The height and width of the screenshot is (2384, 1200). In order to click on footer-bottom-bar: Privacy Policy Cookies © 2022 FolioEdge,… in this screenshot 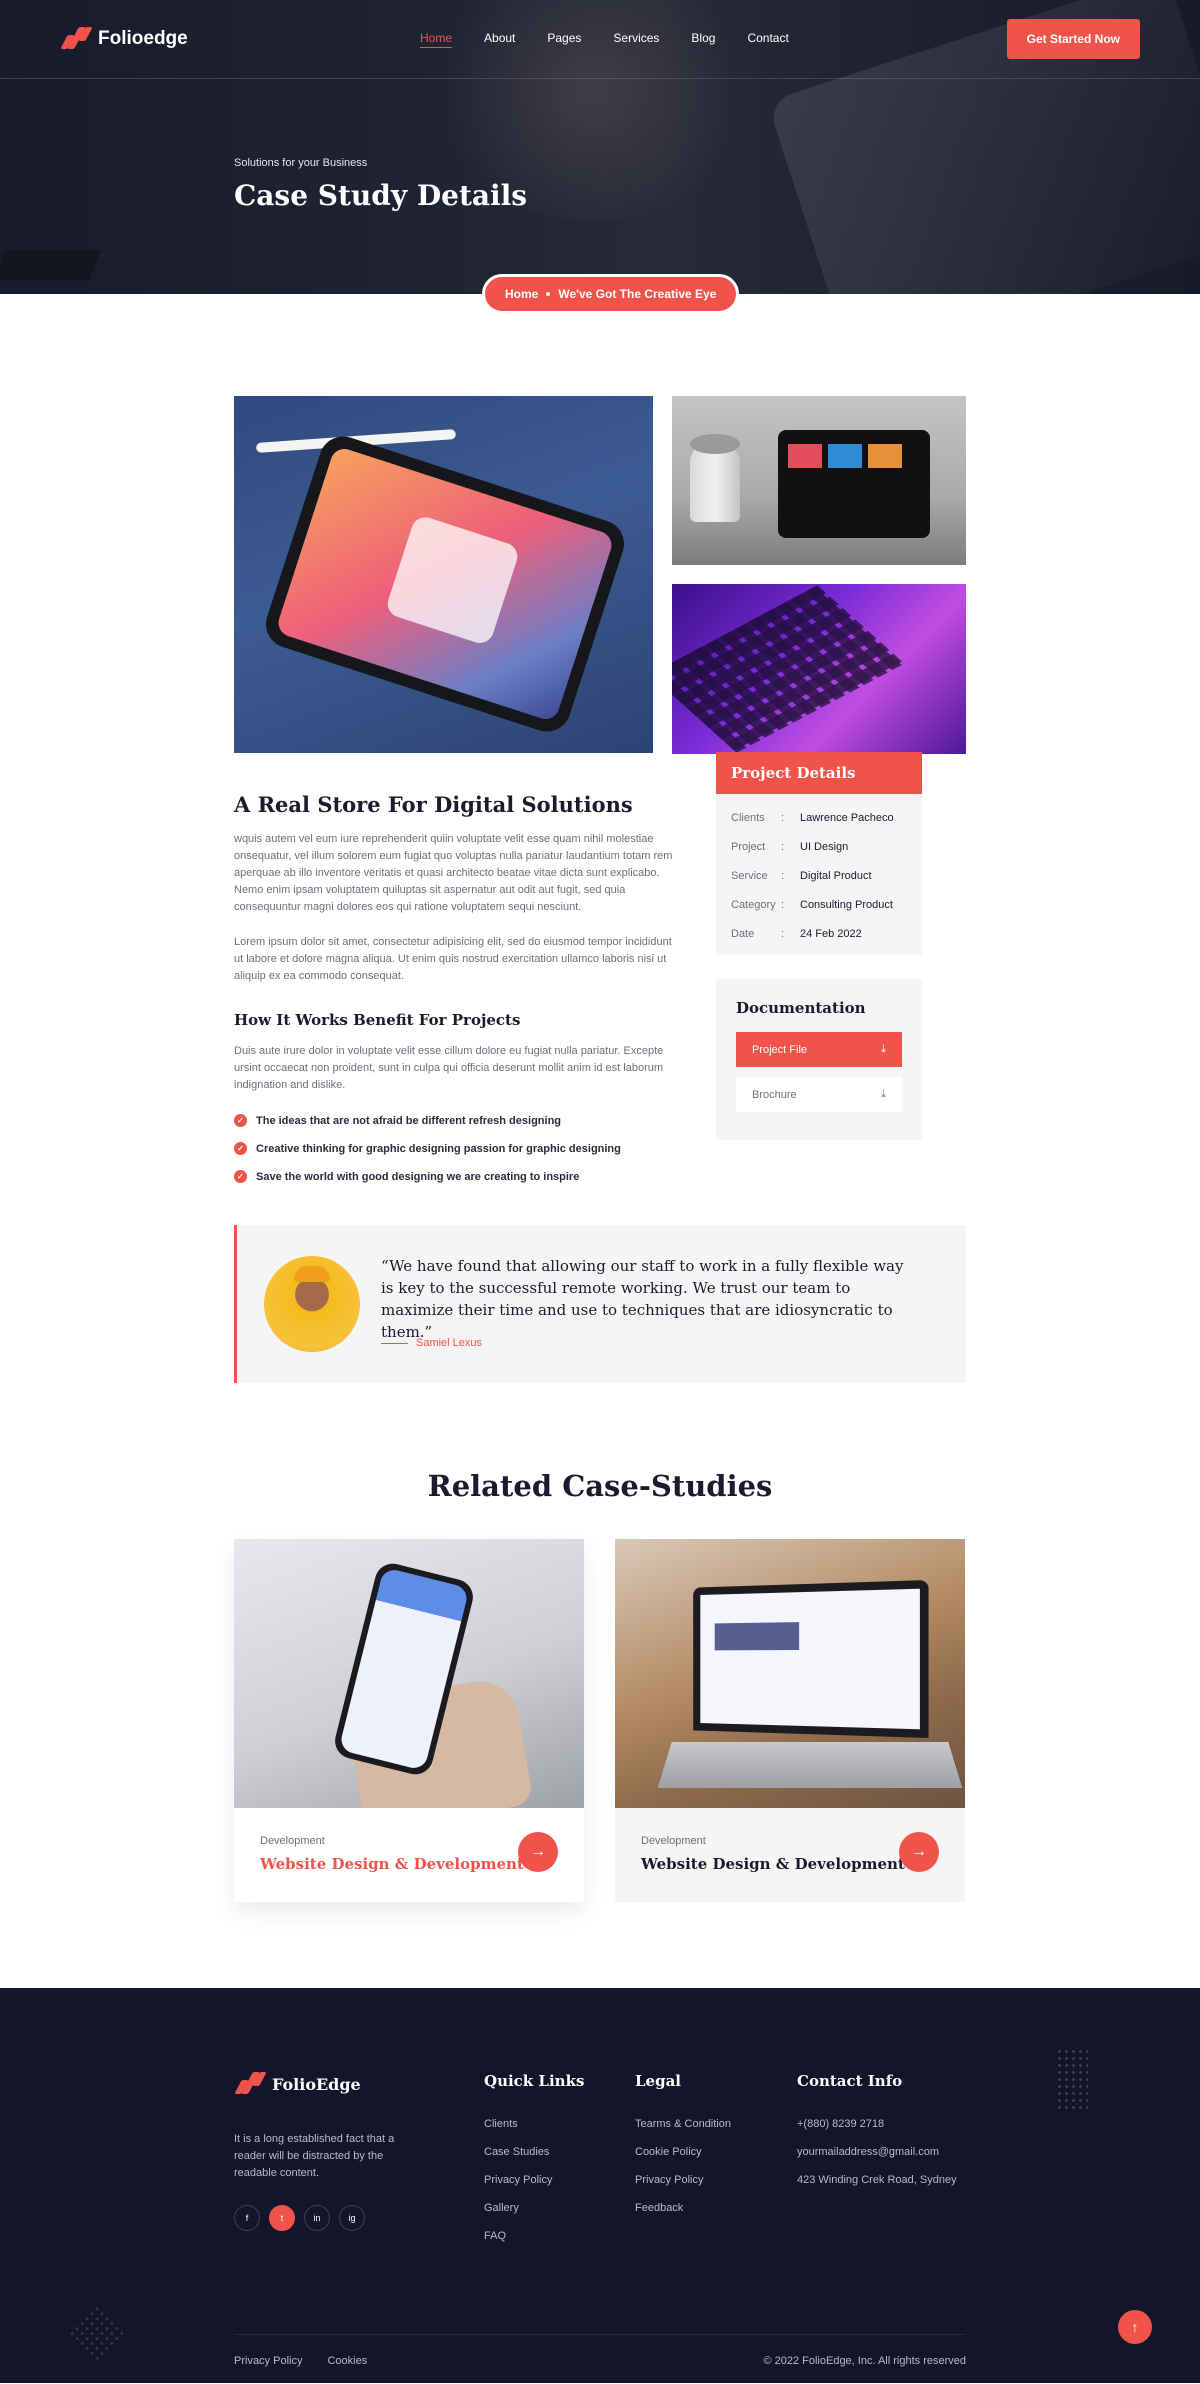, I will do `click(600, 2350)`.